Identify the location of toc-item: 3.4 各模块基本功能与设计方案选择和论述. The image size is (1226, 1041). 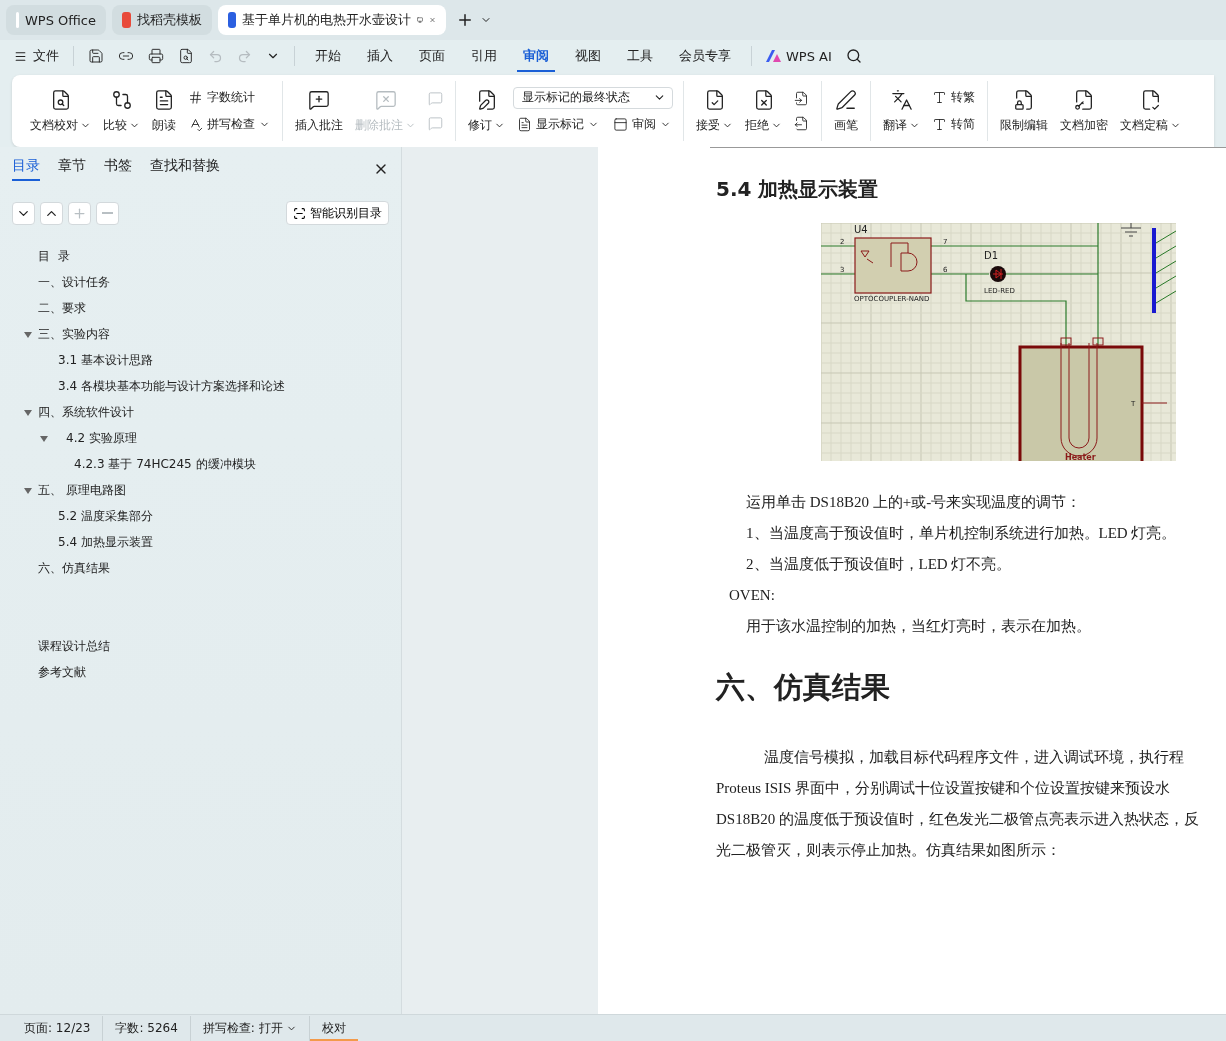
(171, 386).